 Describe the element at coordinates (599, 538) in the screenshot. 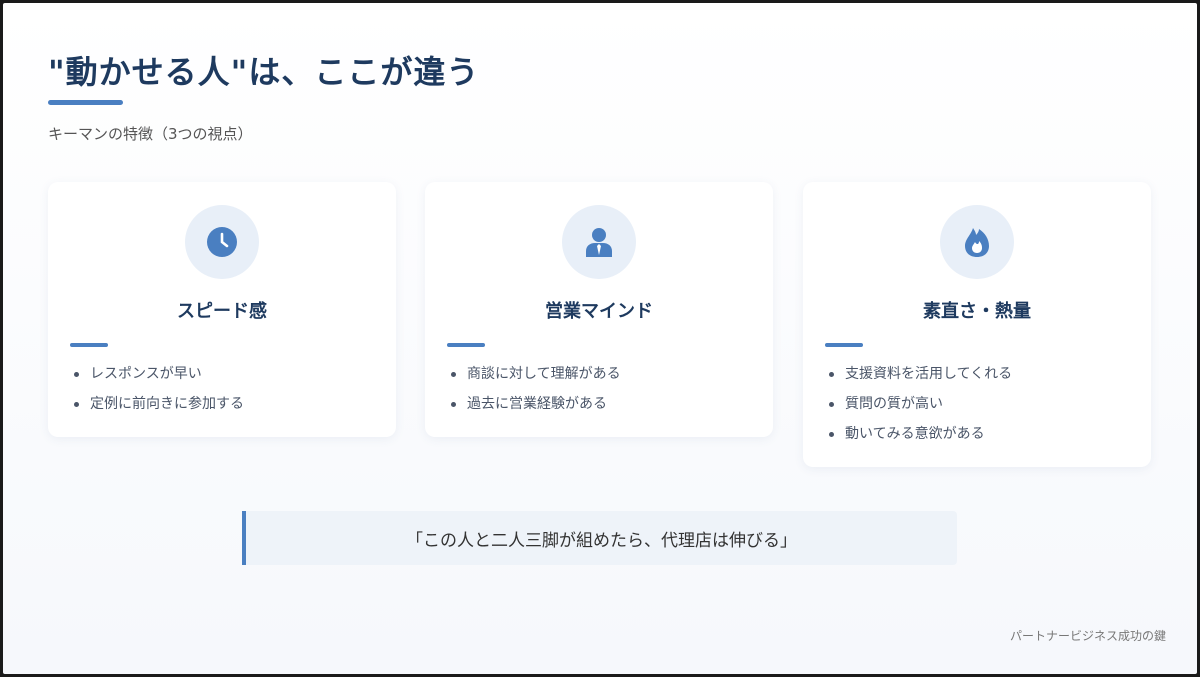

I see `quote-box: 「この人と二人三脚が組めたら、代理店は伸びる」` at that location.